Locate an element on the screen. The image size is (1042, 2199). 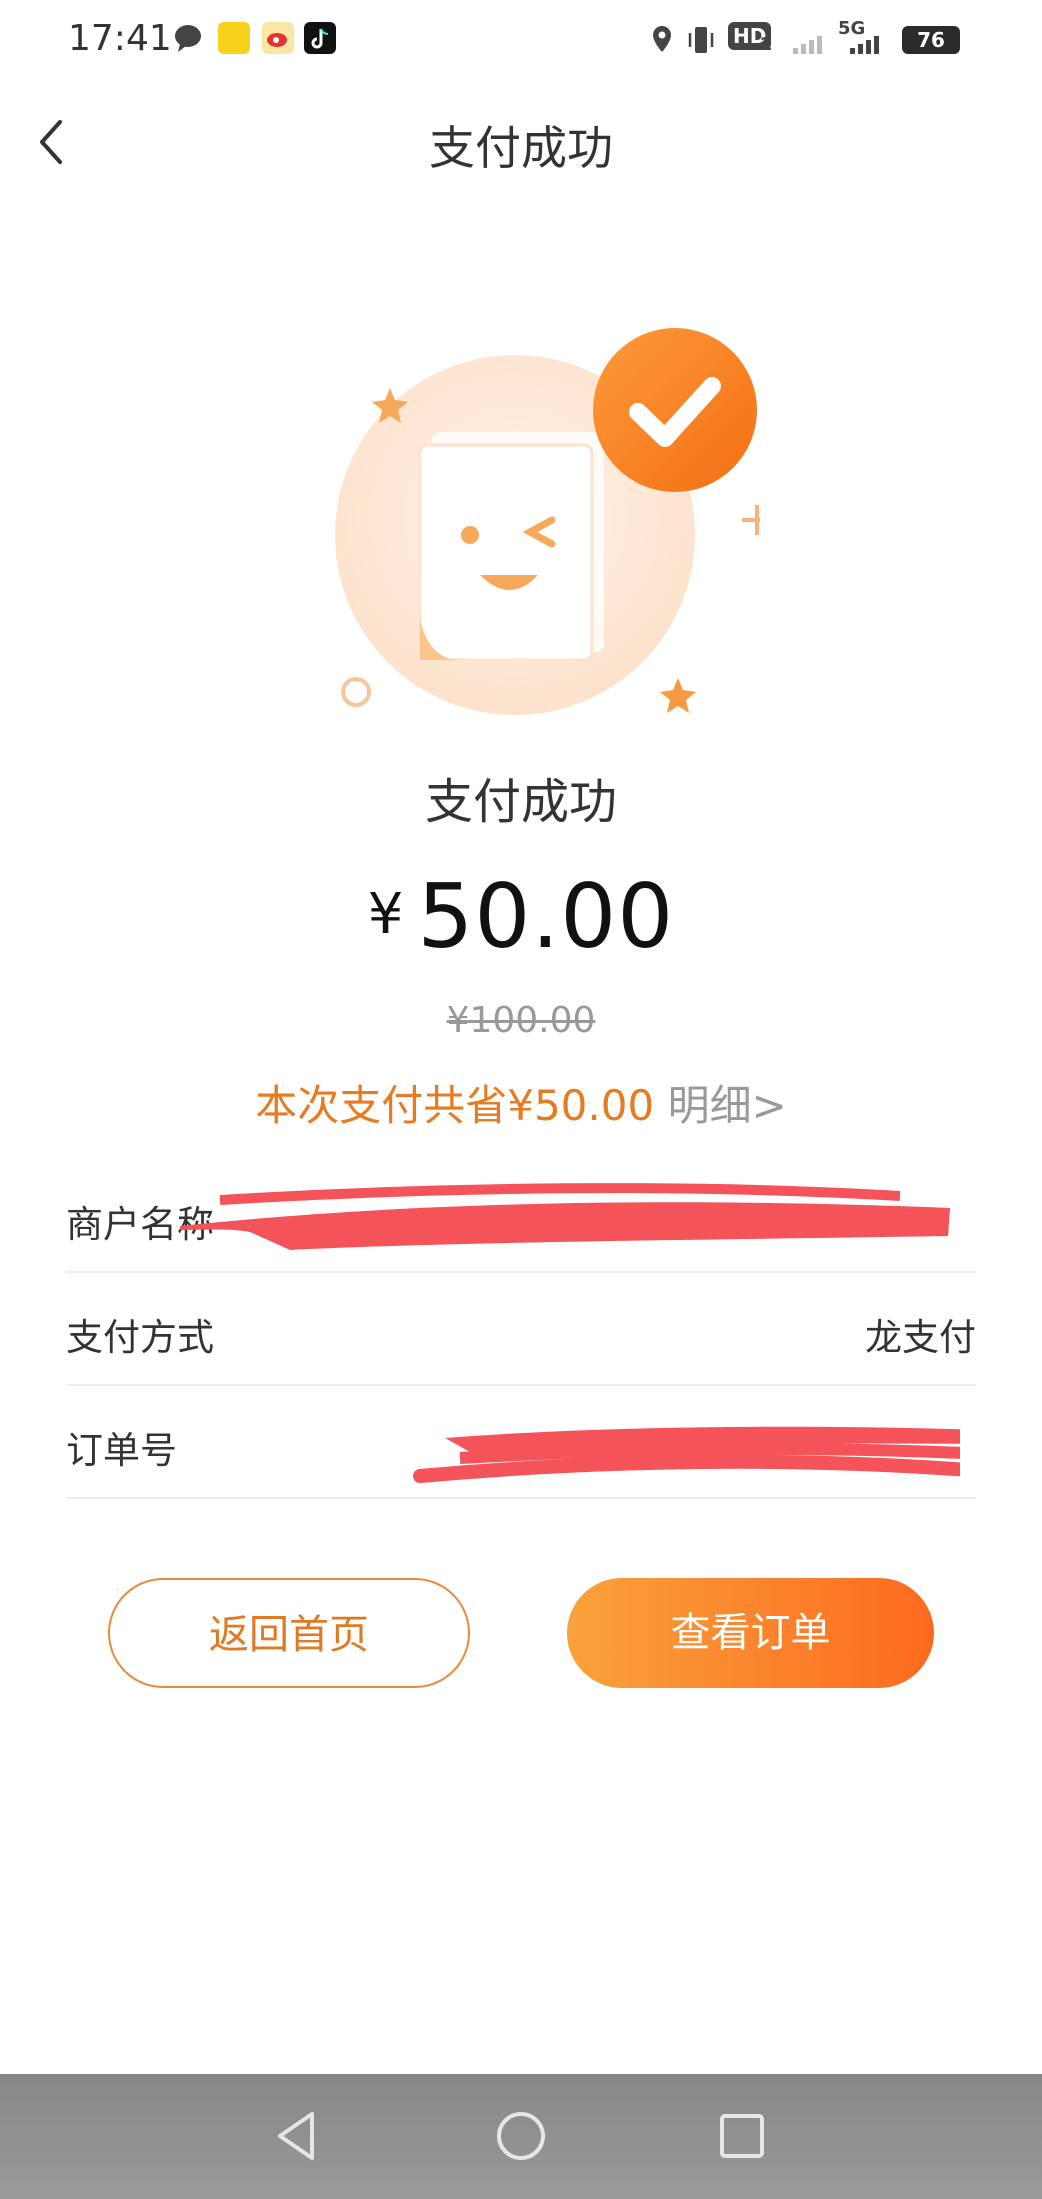
chevron-left-icon is located at coordinates (51, 142).